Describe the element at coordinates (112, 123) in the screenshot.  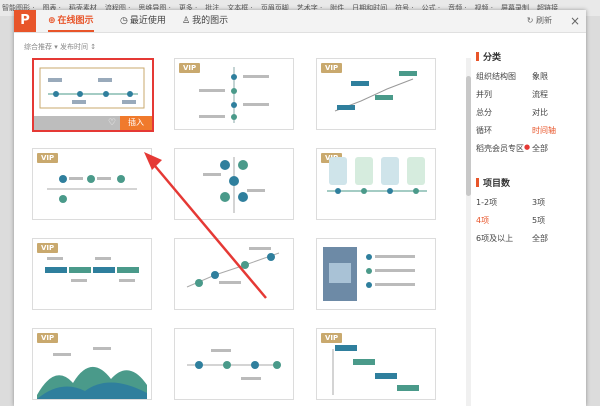
I see `heart-icon: ♡` at that location.